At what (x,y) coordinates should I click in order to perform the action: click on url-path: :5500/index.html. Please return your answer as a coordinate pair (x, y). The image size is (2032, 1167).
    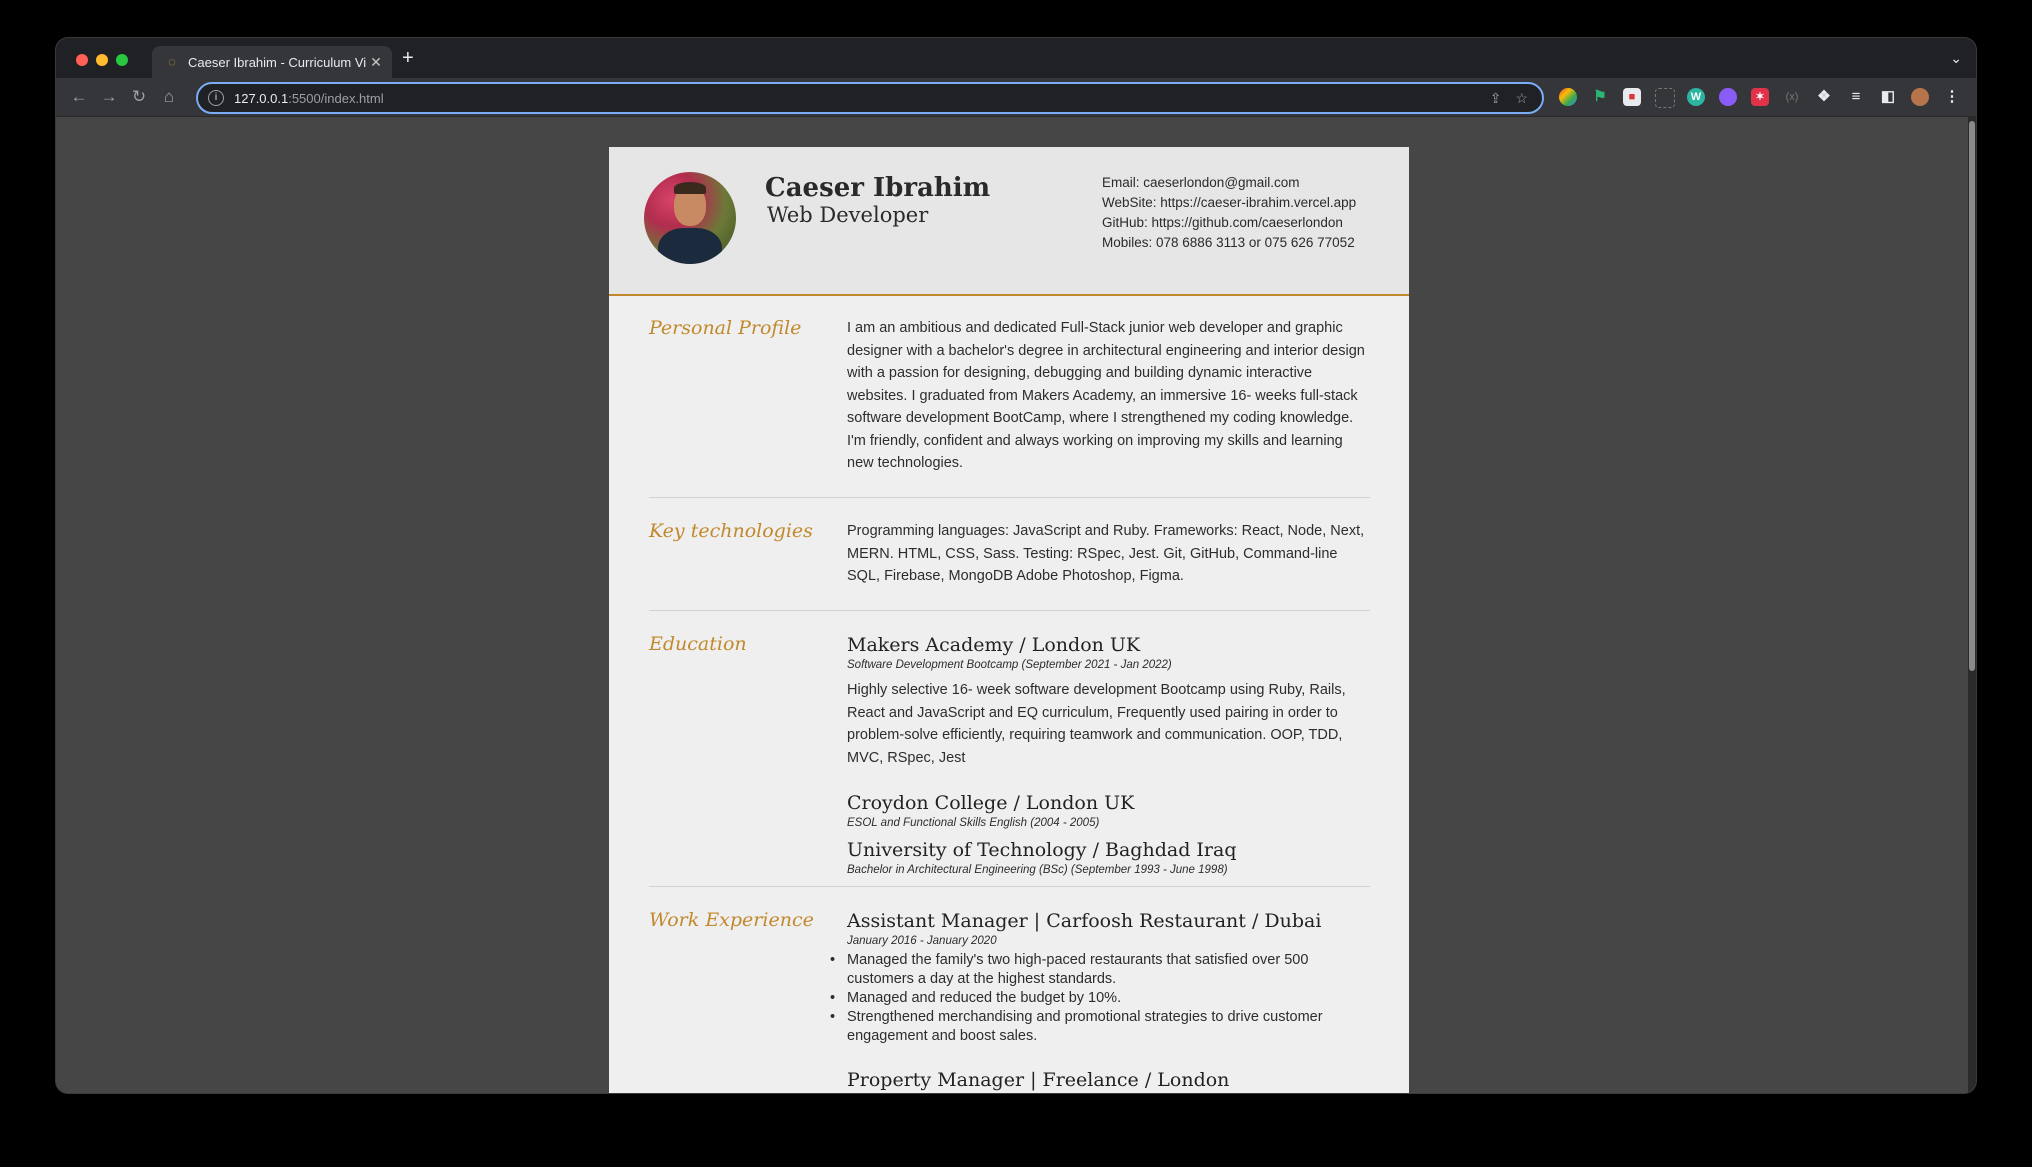
    Looking at the image, I should click on (336, 98).